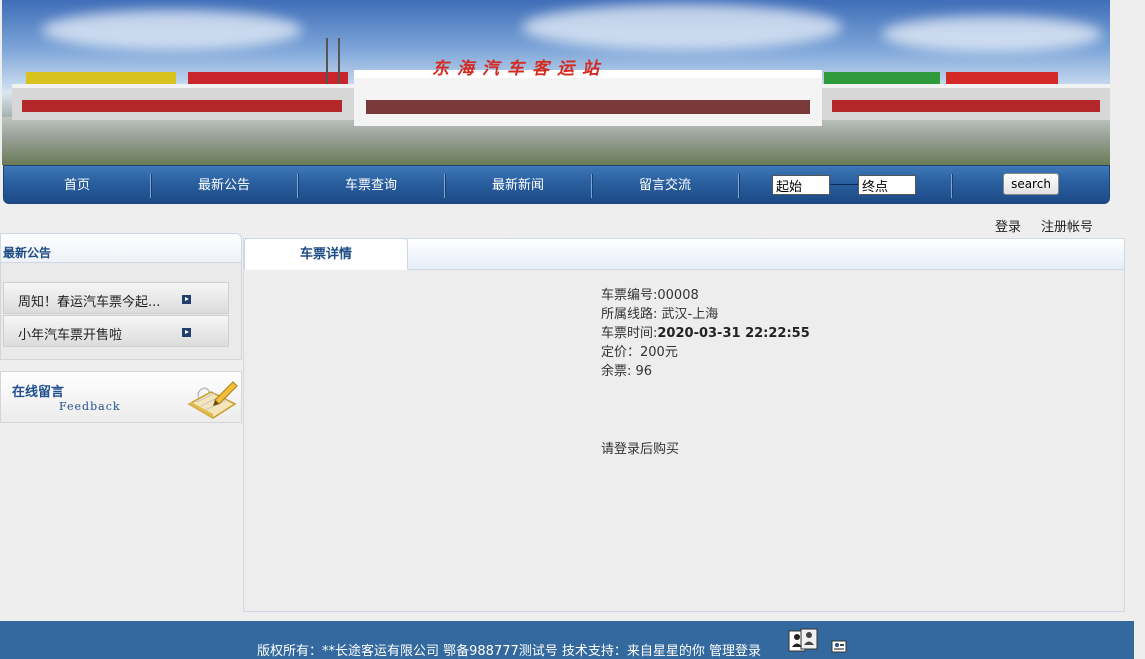  I want to click on search-button: search, so click(1031, 184).